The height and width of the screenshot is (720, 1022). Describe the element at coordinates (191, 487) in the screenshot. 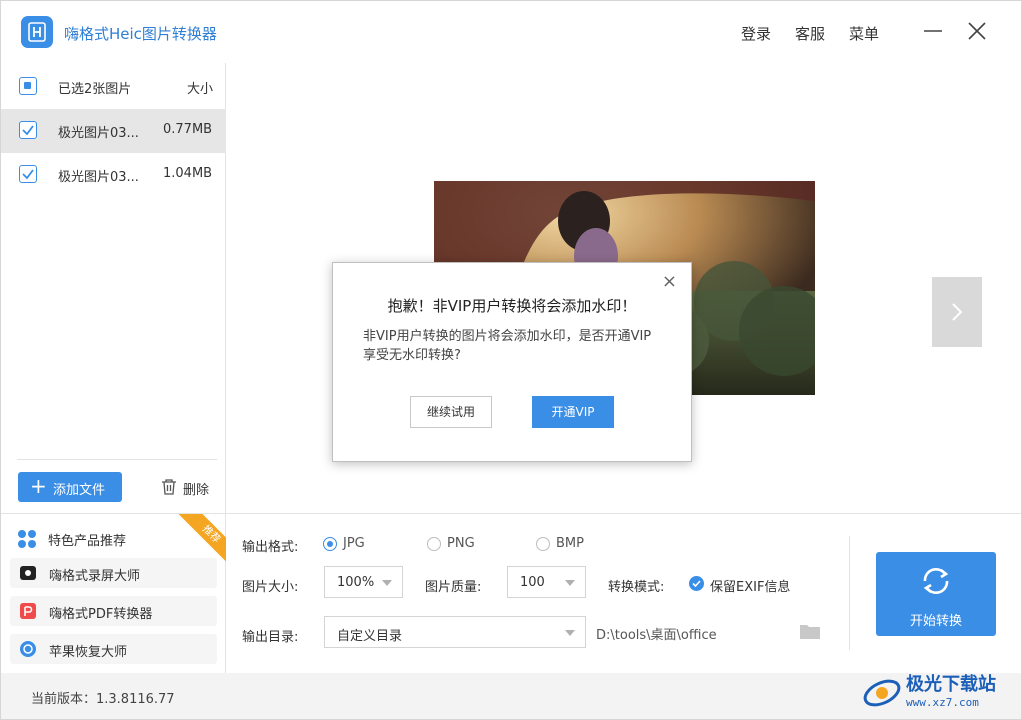

I see `delete-button: 删除` at that location.